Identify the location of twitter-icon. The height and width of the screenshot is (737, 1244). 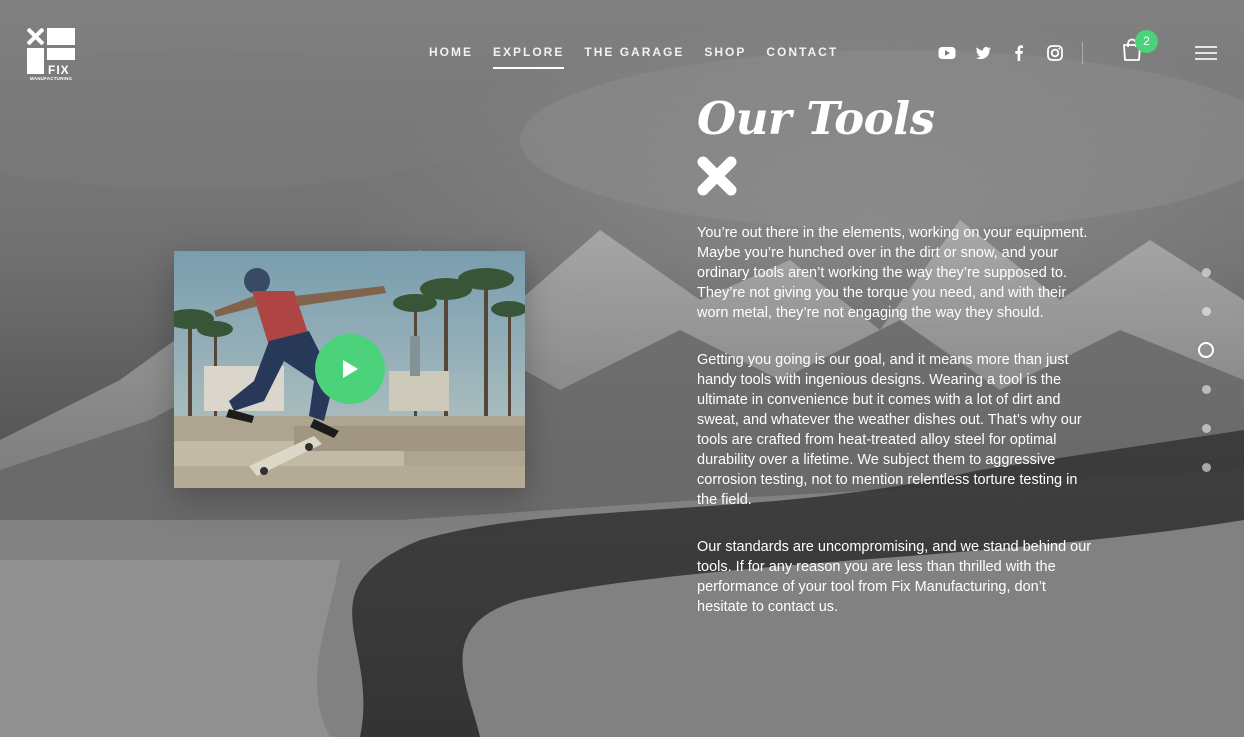
(983, 53).